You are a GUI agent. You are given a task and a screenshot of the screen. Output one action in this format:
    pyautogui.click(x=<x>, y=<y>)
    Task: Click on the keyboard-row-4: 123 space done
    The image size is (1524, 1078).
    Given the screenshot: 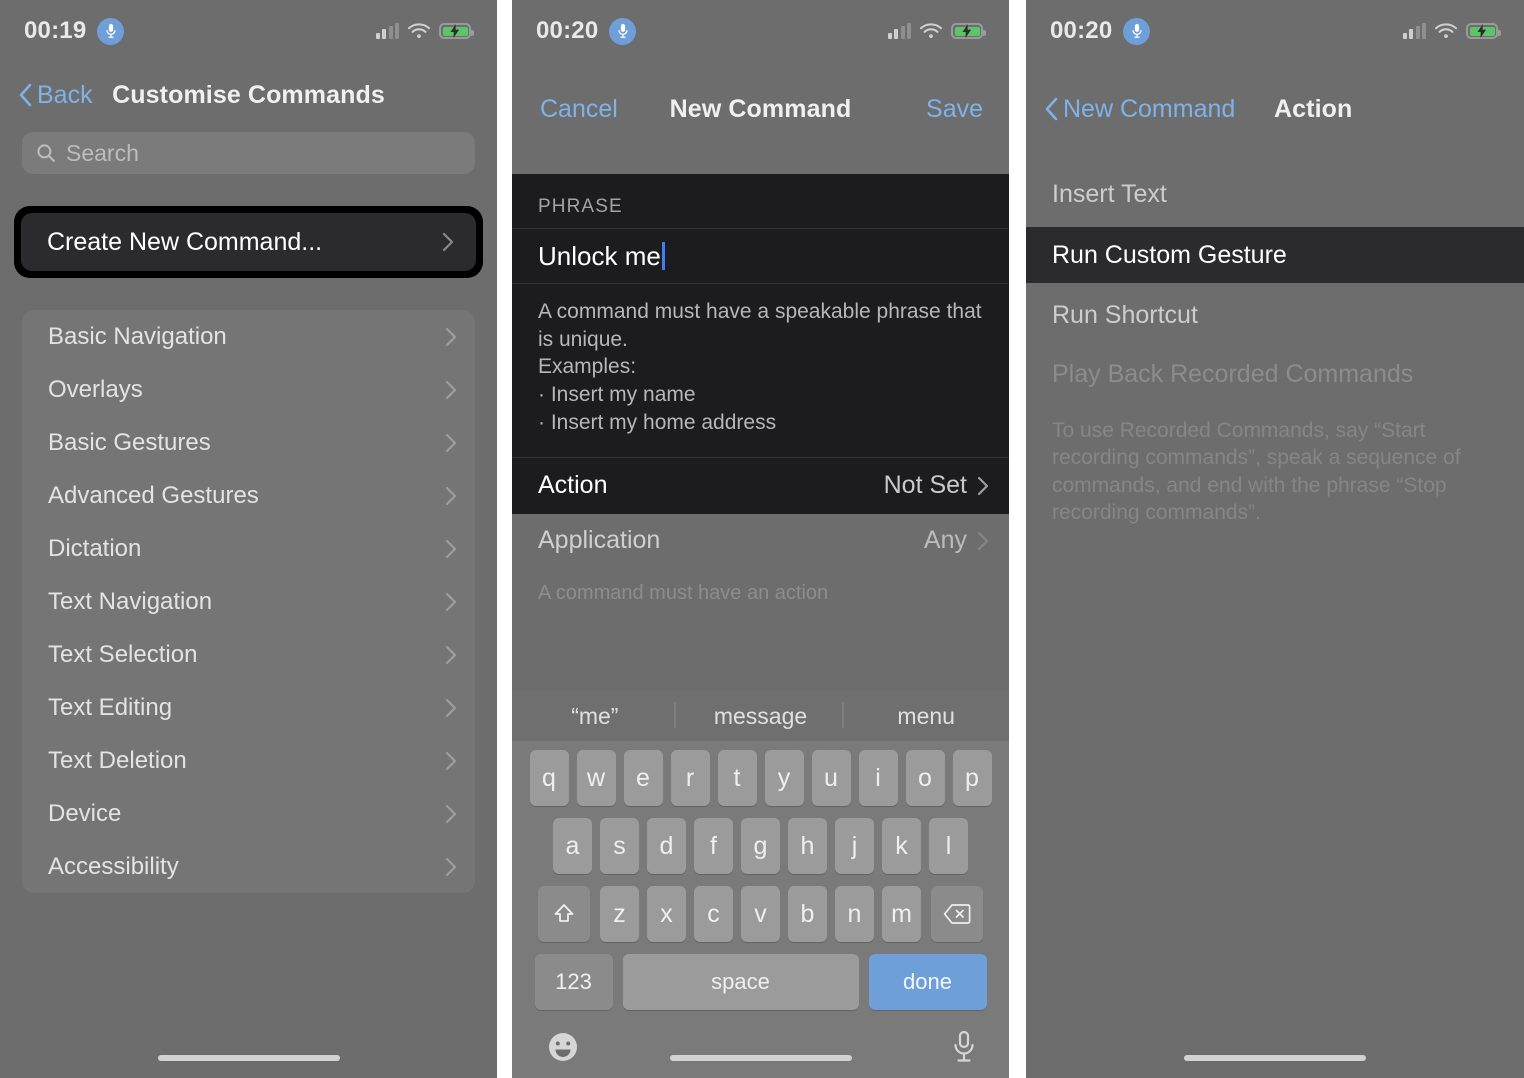 What is the action you would take?
    pyautogui.click(x=760, y=982)
    